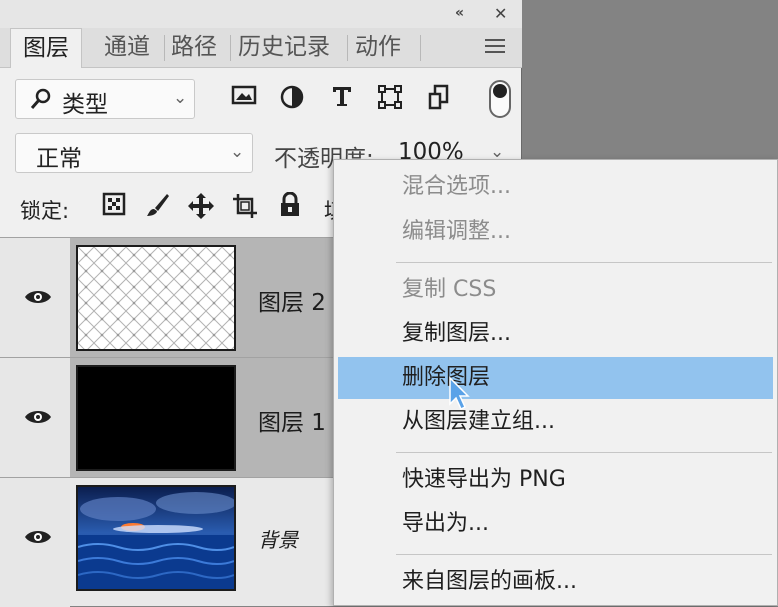 This screenshot has height=607, width=778. I want to click on menu-item-delete-layer: 删除图层, so click(555, 378).